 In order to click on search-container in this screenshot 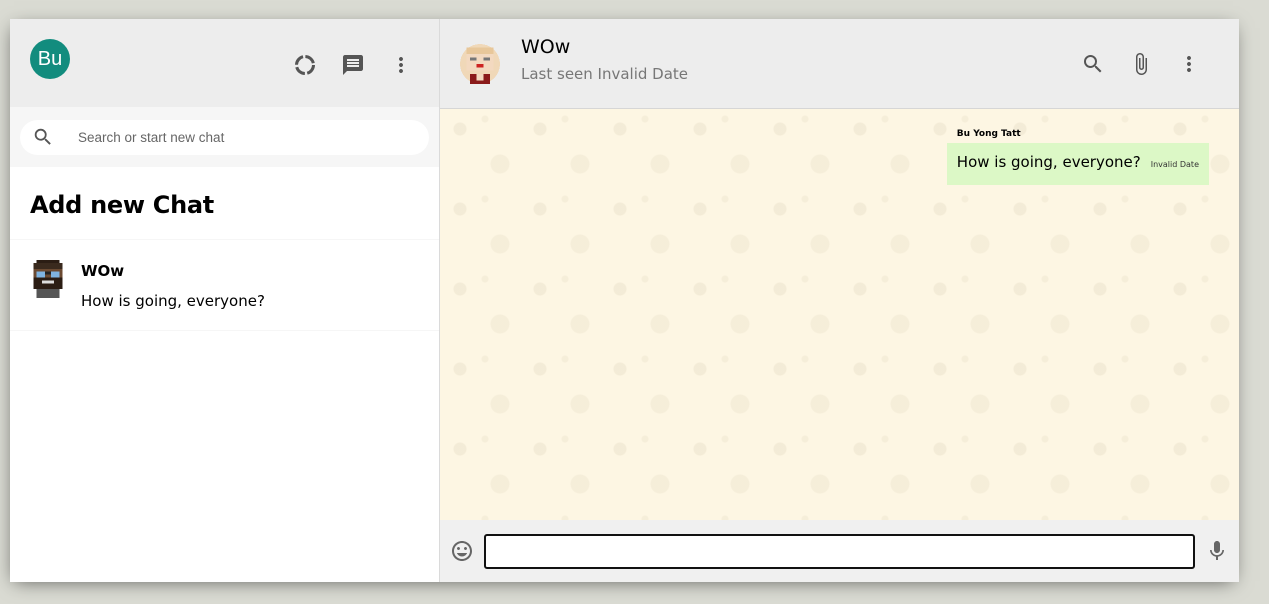, I will do `click(224, 137)`.